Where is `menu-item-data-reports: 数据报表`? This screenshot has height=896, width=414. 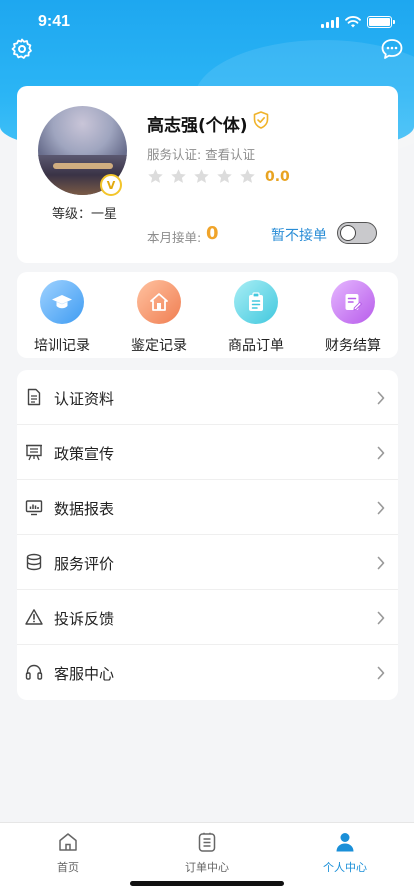 menu-item-data-reports: 数据报表 is located at coordinates (207, 507).